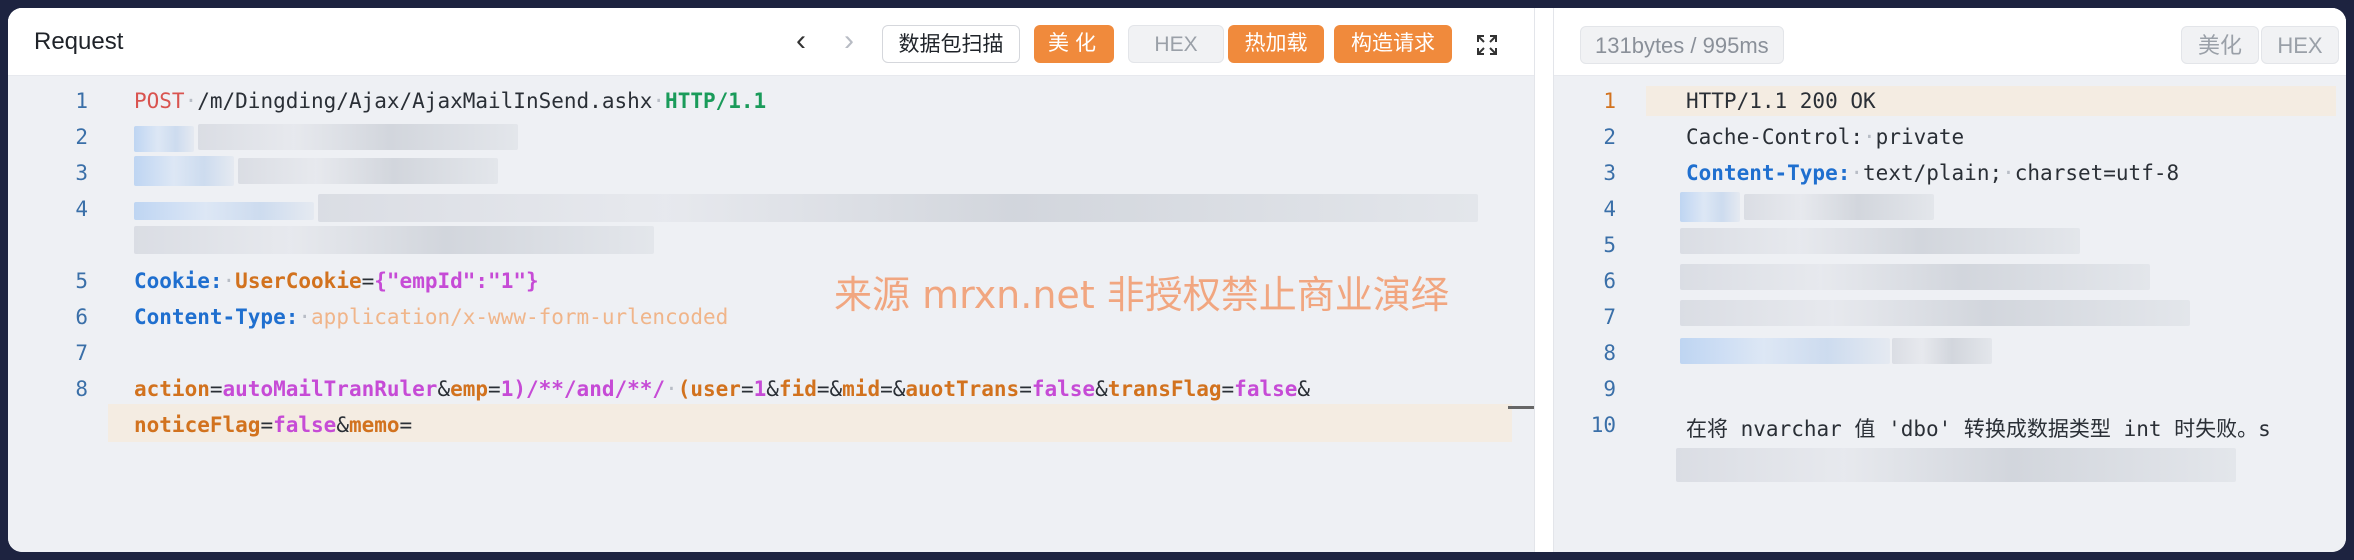 The height and width of the screenshot is (560, 2354). Describe the element at coordinates (1141, 295) in the screenshot. I see `watermark: 来源 mrxn.net 非授权禁止商业演绎` at that location.